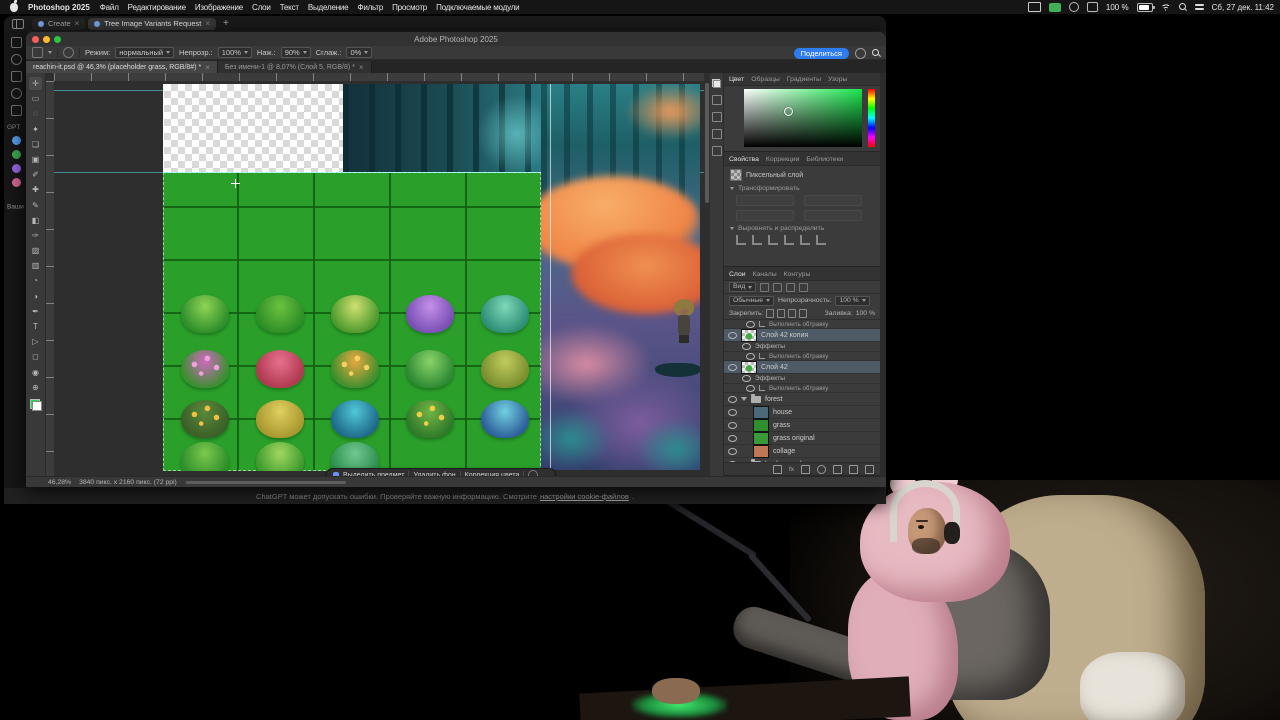 This screenshot has height=720, width=1280. What do you see at coordinates (145, 52) in the screenshot?
I see `mode-select: нормальный` at bounding box center [145, 52].